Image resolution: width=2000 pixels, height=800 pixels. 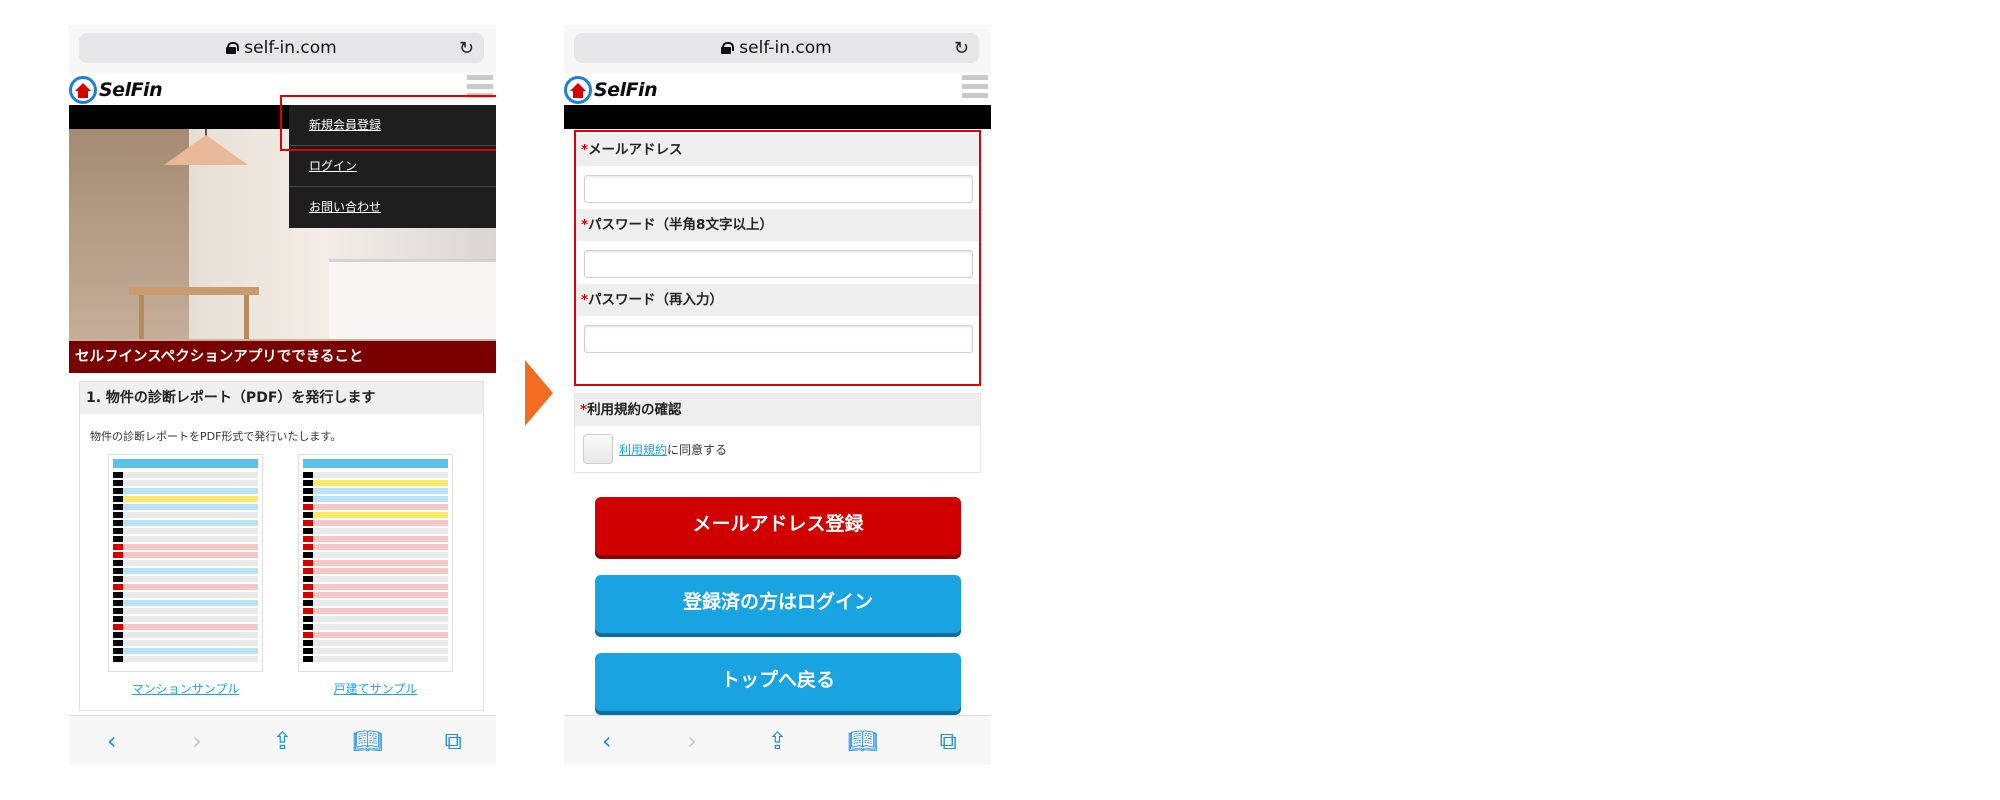 I want to click on terms-agree-text: に同意する, so click(x=697, y=449).